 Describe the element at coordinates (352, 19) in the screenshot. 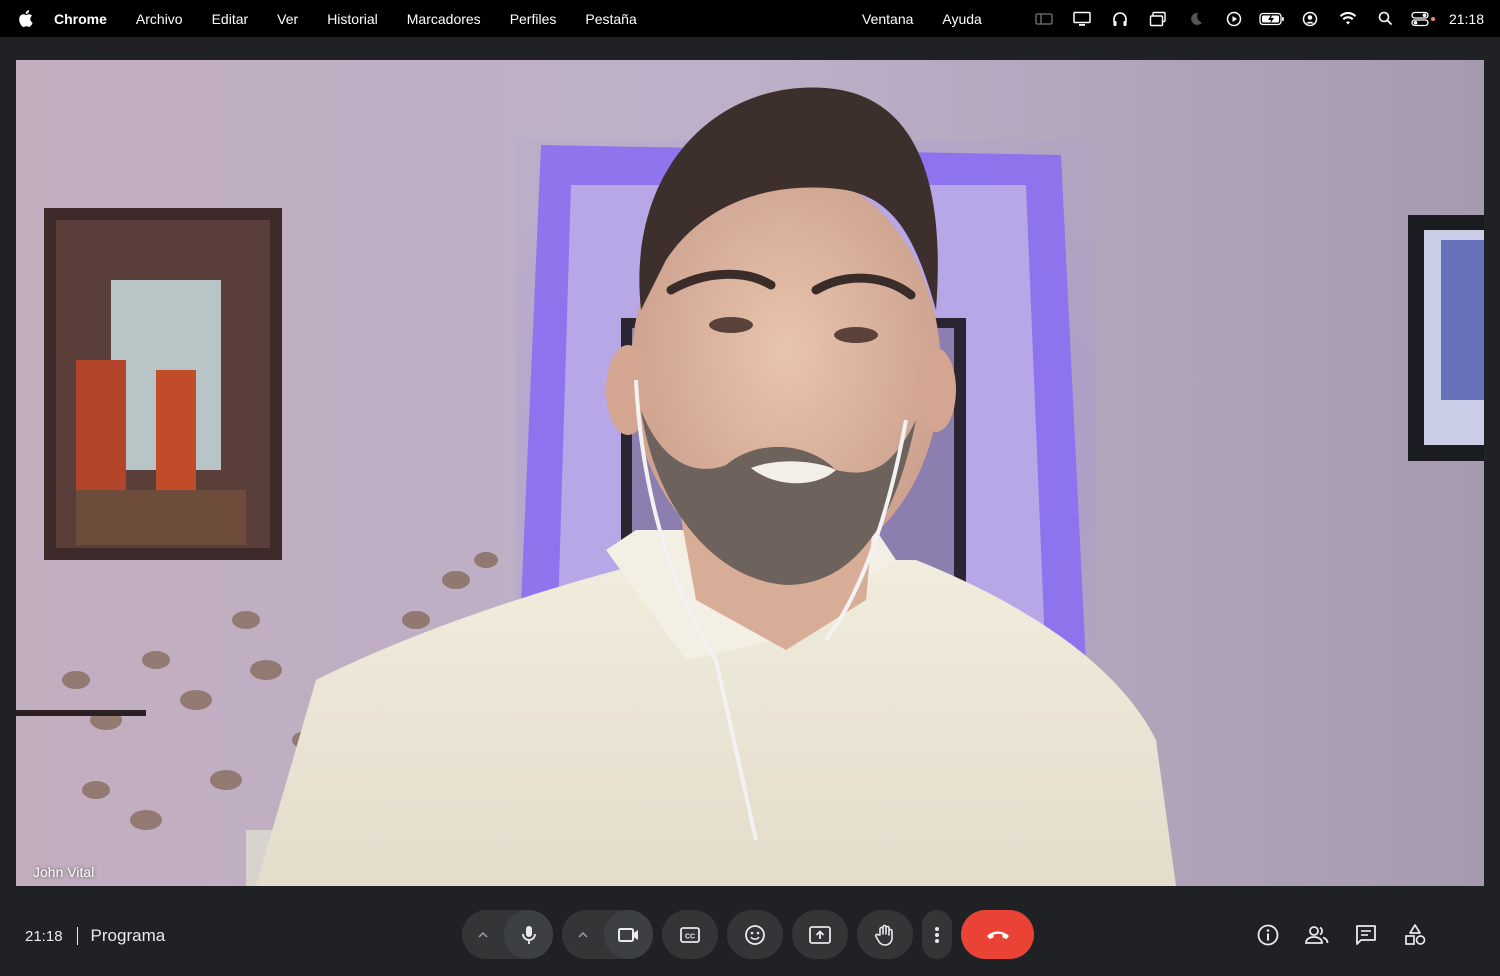

I see `menu-item-historial: Historial` at that location.